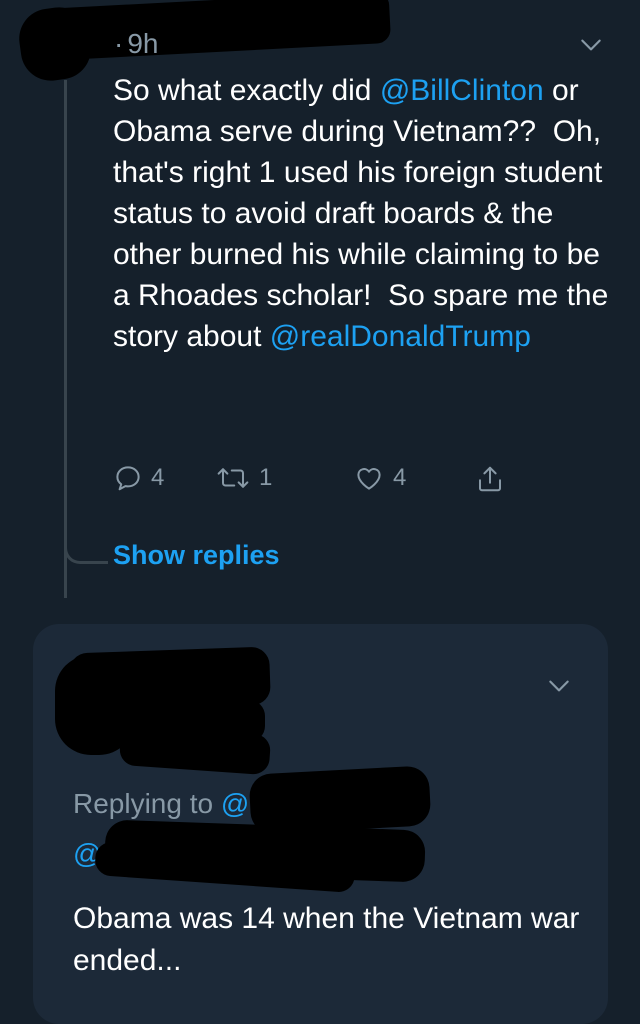 The width and height of the screenshot is (640, 1024). I want to click on thread-connector, so click(86, 552).